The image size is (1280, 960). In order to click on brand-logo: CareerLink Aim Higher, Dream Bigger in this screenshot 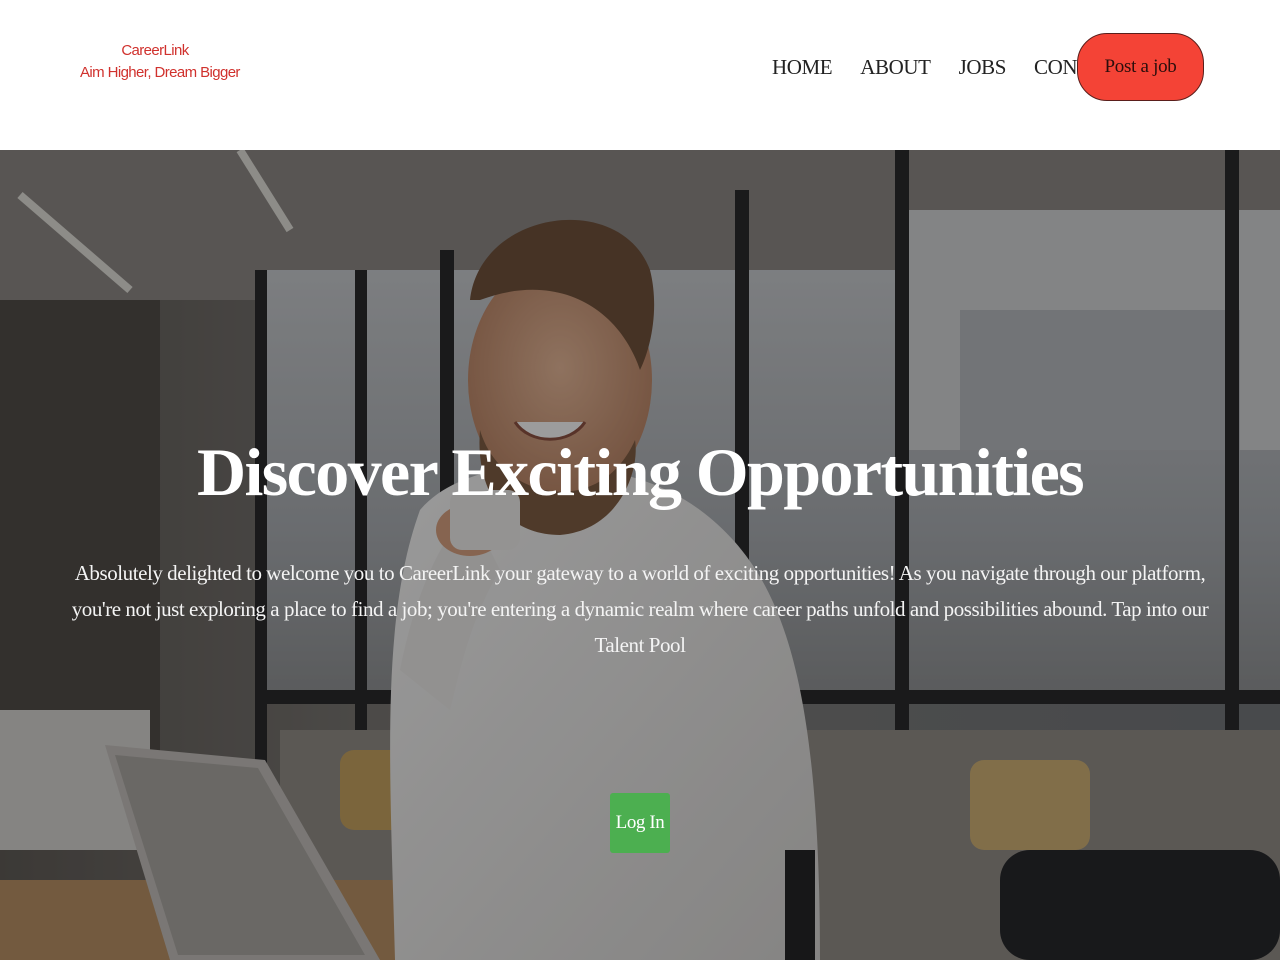, I will do `click(160, 62)`.